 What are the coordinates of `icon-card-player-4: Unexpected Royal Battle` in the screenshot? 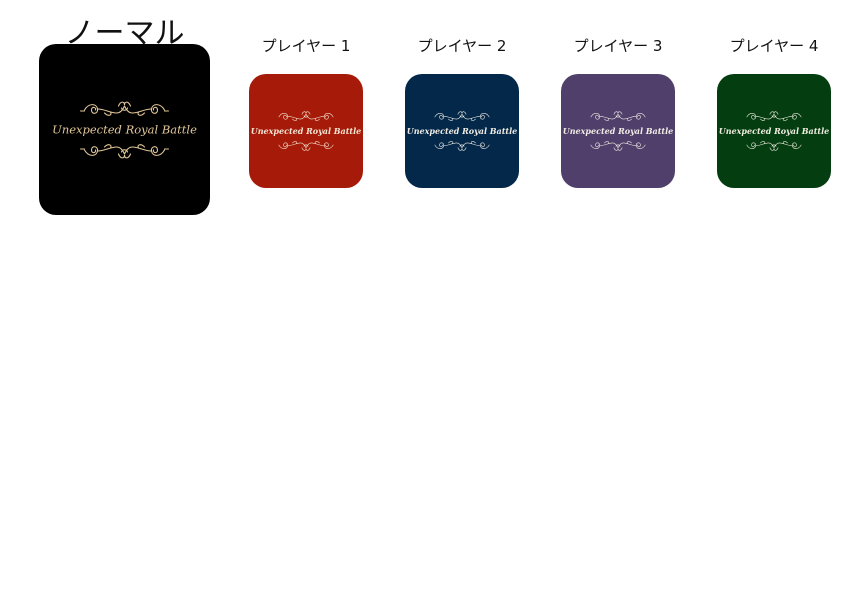 It's located at (774, 131).